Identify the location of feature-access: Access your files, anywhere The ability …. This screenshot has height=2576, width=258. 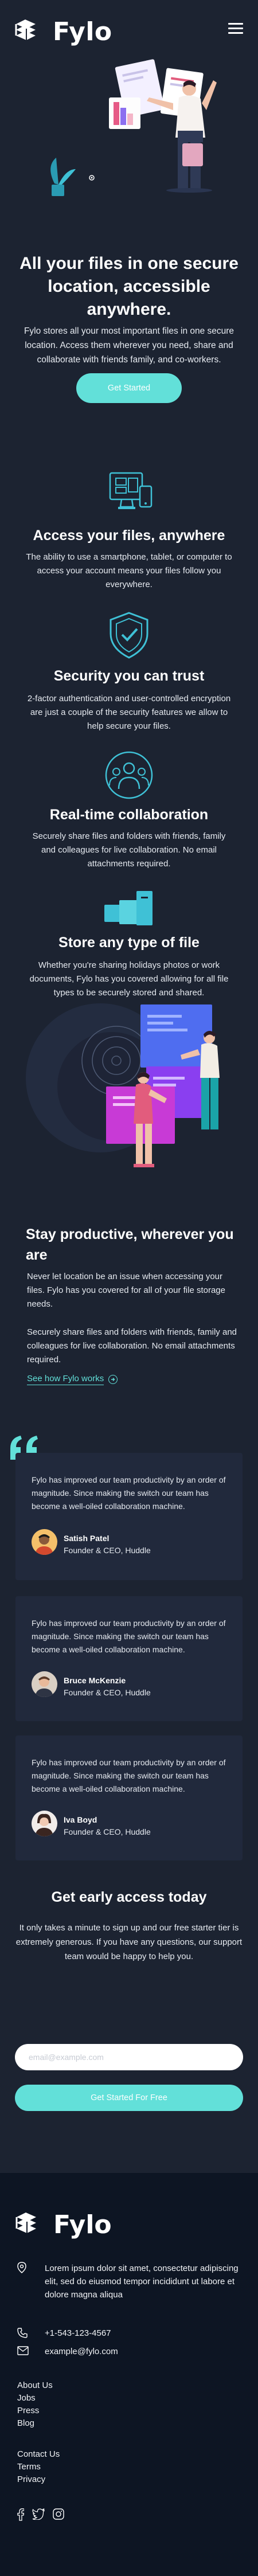
(129, 536).